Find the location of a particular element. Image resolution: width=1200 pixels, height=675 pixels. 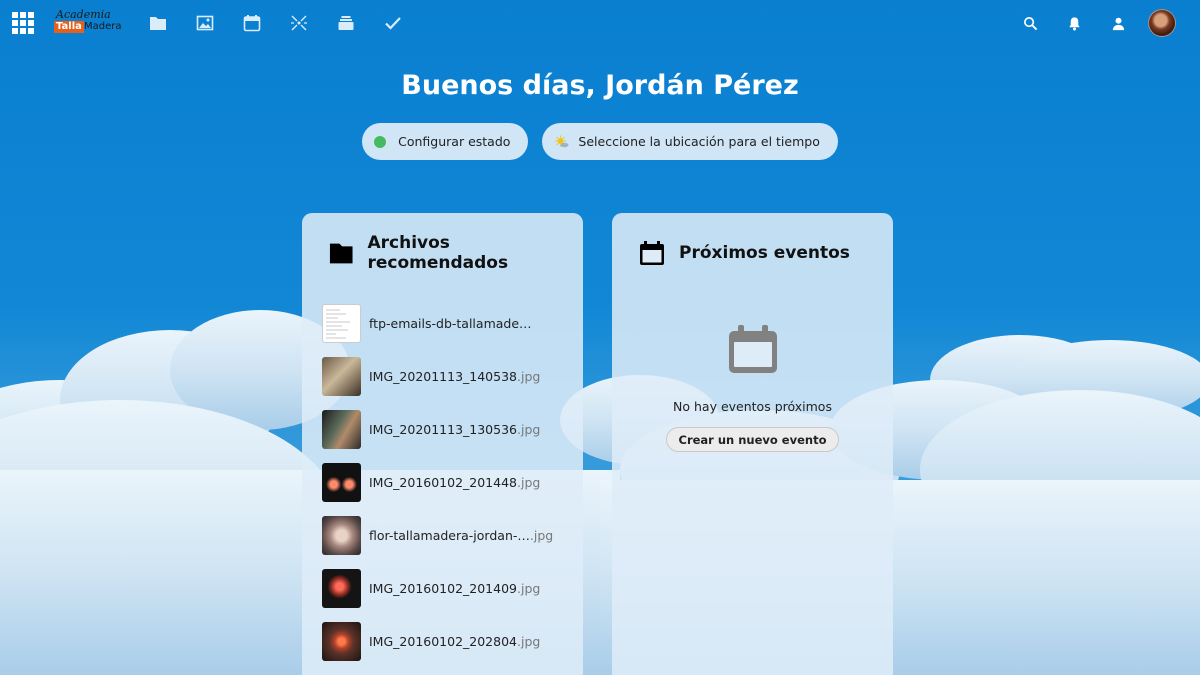

file-item: IMG_20201113_140538 .jpg is located at coordinates (452, 376).